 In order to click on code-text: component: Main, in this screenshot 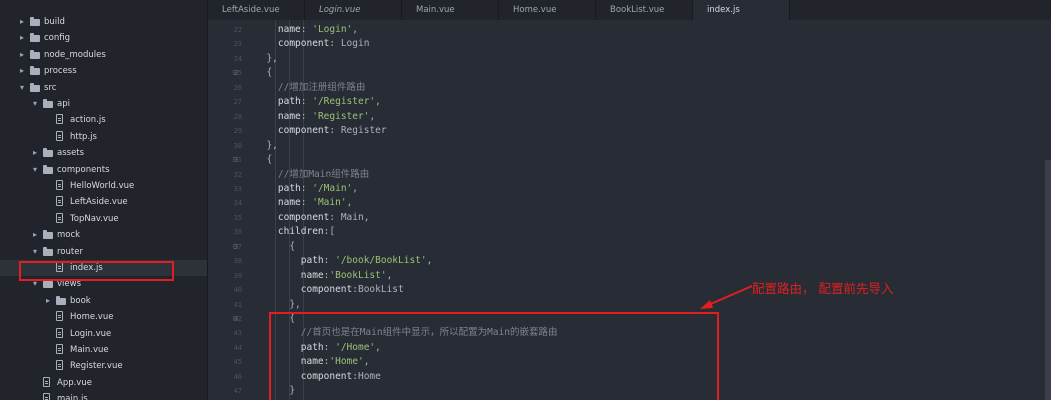, I will do `click(323, 217)`.